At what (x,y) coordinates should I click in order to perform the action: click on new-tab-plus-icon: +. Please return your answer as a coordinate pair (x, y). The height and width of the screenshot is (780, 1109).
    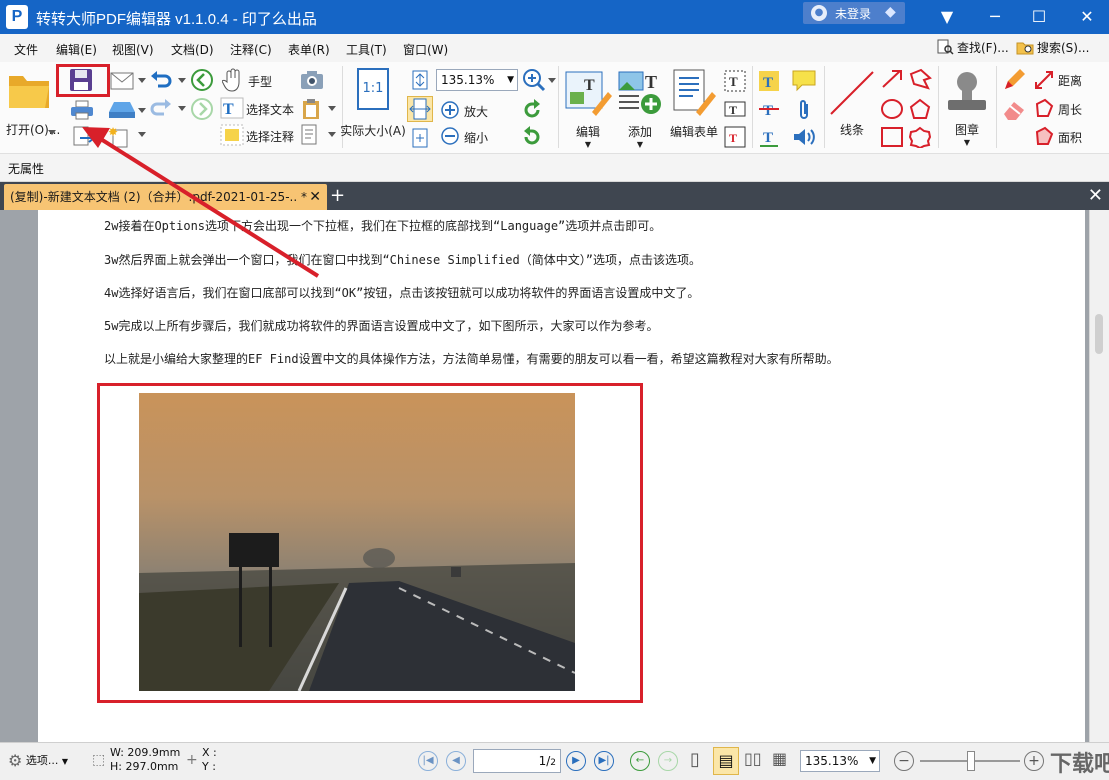
    Looking at the image, I should click on (339, 196).